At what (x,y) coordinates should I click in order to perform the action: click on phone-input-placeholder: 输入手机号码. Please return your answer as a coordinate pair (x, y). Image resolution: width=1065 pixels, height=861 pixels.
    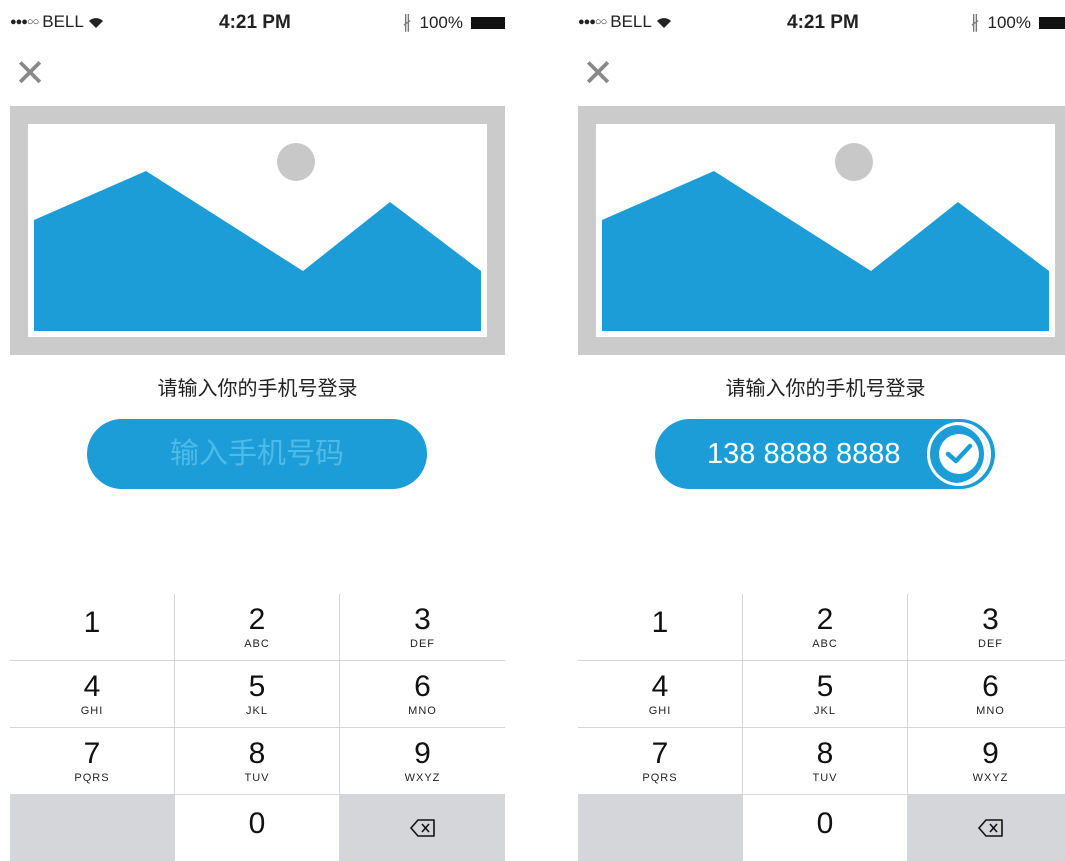
    Looking at the image, I should click on (256, 454).